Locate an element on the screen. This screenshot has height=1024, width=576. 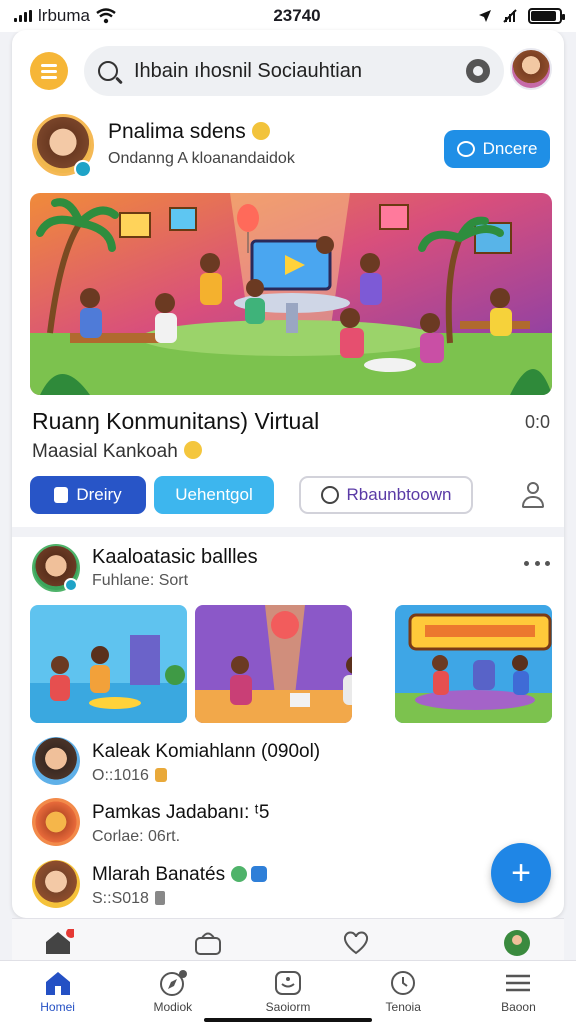
tab-label: Tenoia is located at coordinates (403, 1007).